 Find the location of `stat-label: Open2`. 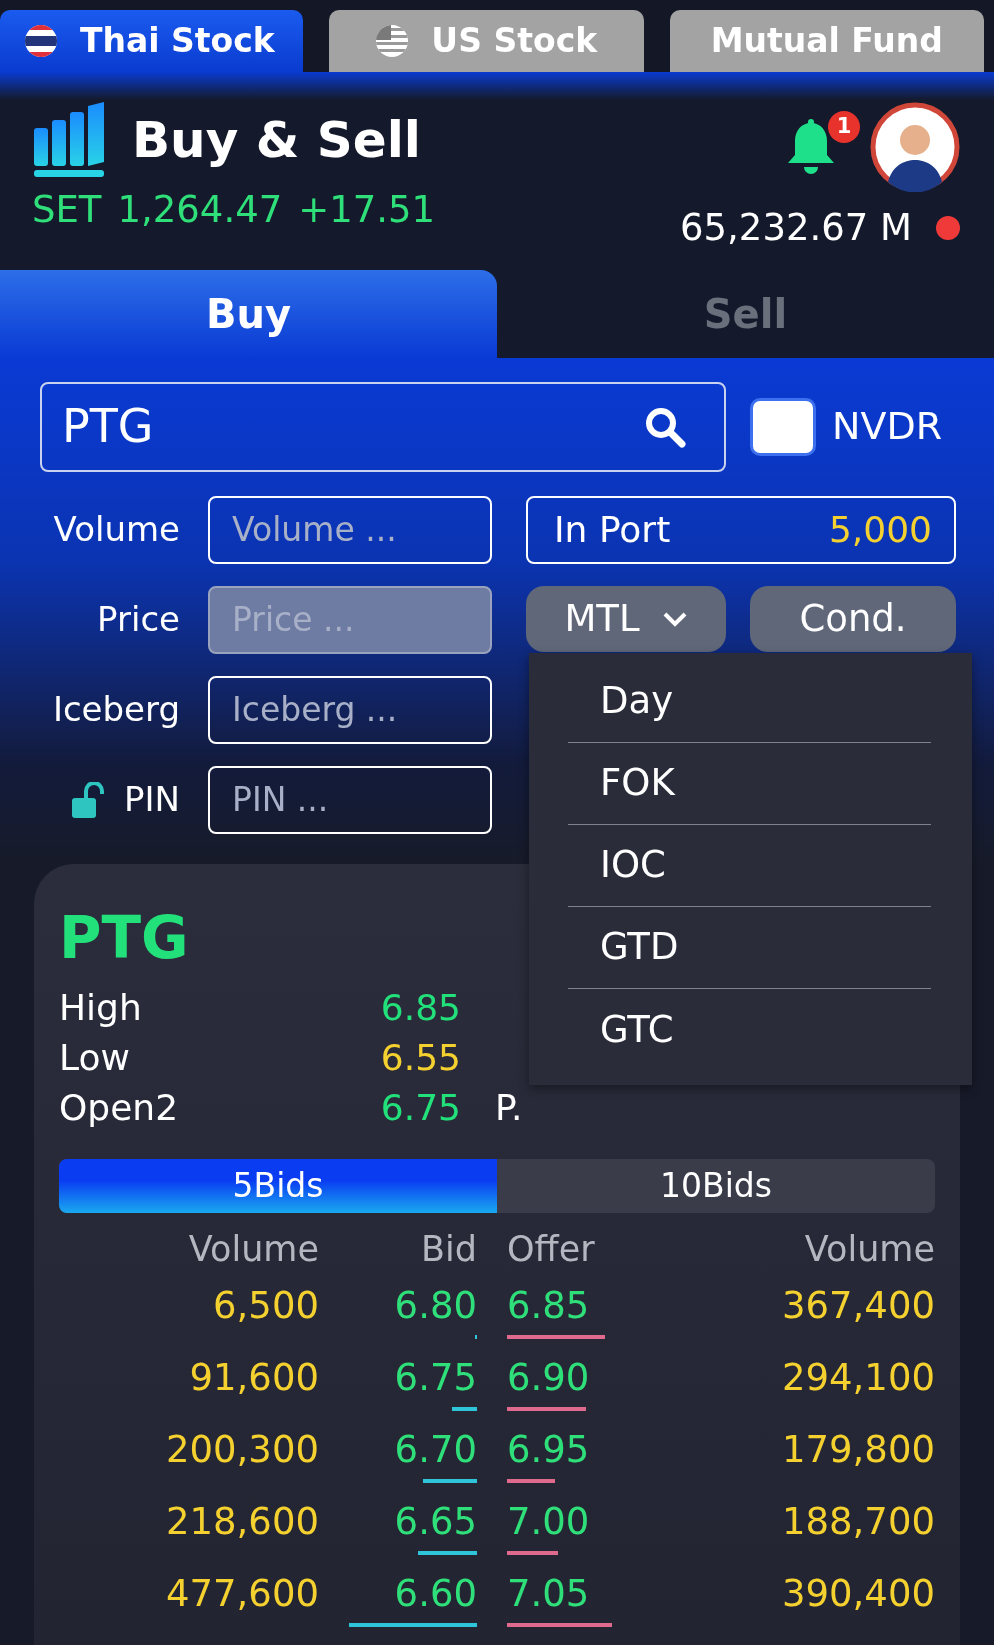

stat-label: Open2 is located at coordinates (119, 1108).